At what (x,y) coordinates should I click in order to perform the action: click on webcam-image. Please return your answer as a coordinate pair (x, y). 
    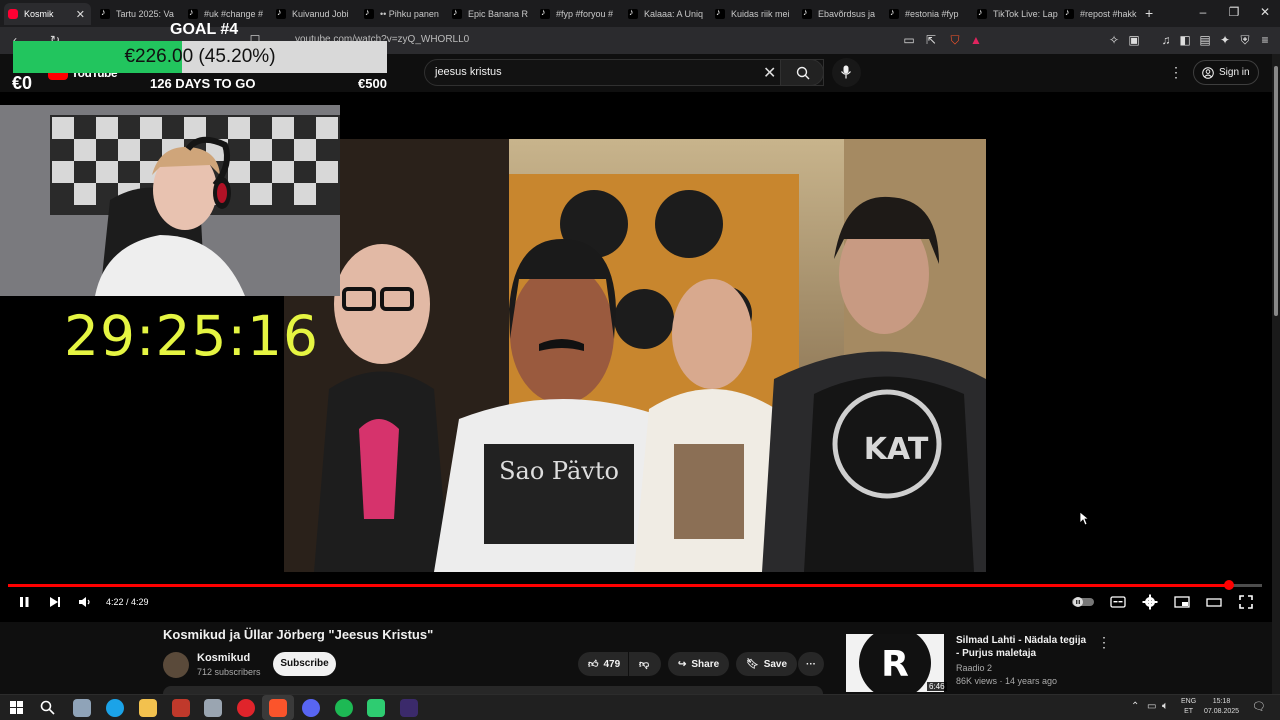
    Looking at the image, I should click on (170, 200).